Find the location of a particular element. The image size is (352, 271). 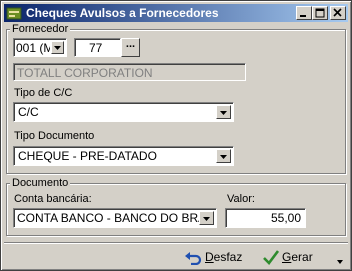

title-bar: Cheques Avulsos a Fornecedores is located at coordinates (176, 13).